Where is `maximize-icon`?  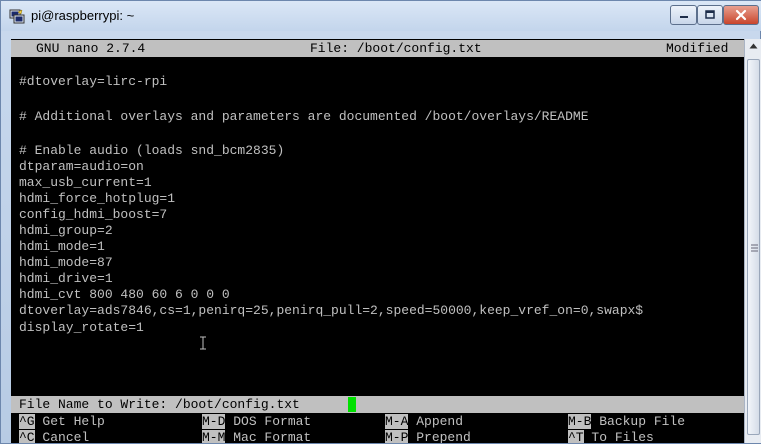
maximize-icon is located at coordinates (710, 14).